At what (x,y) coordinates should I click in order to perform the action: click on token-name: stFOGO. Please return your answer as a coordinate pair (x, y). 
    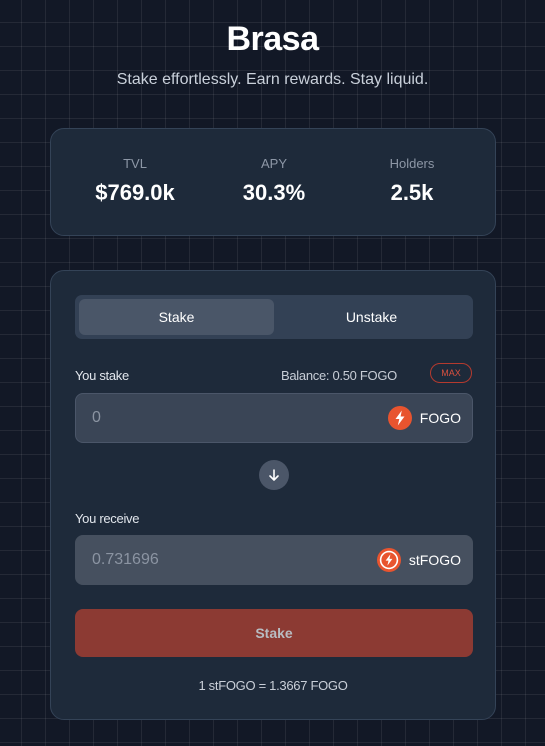
    Looking at the image, I should click on (434, 560).